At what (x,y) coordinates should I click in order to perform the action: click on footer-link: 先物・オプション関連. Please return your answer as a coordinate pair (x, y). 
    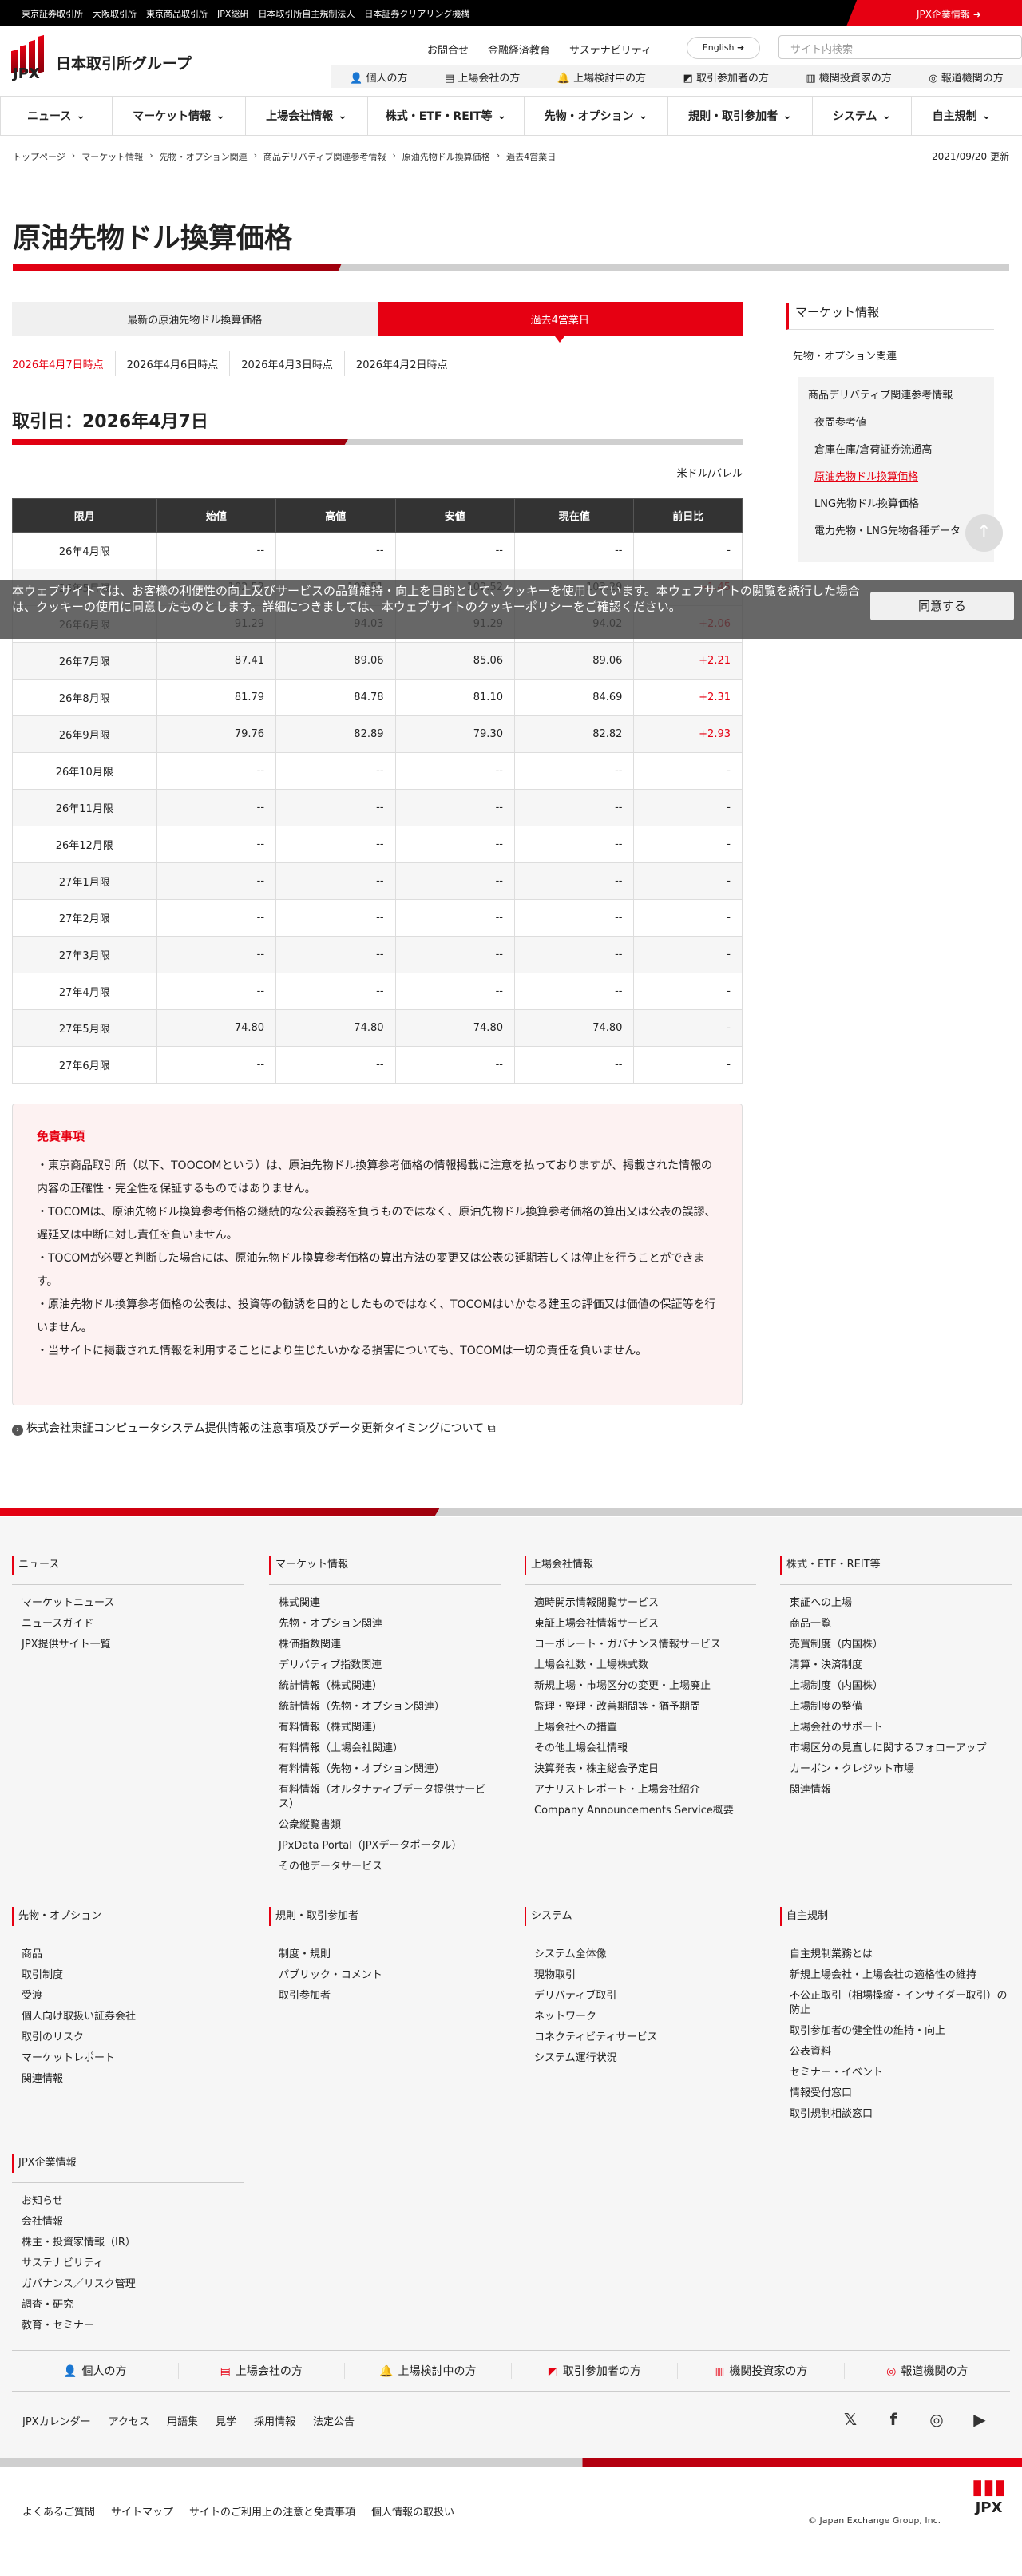
    Looking at the image, I should click on (385, 1624).